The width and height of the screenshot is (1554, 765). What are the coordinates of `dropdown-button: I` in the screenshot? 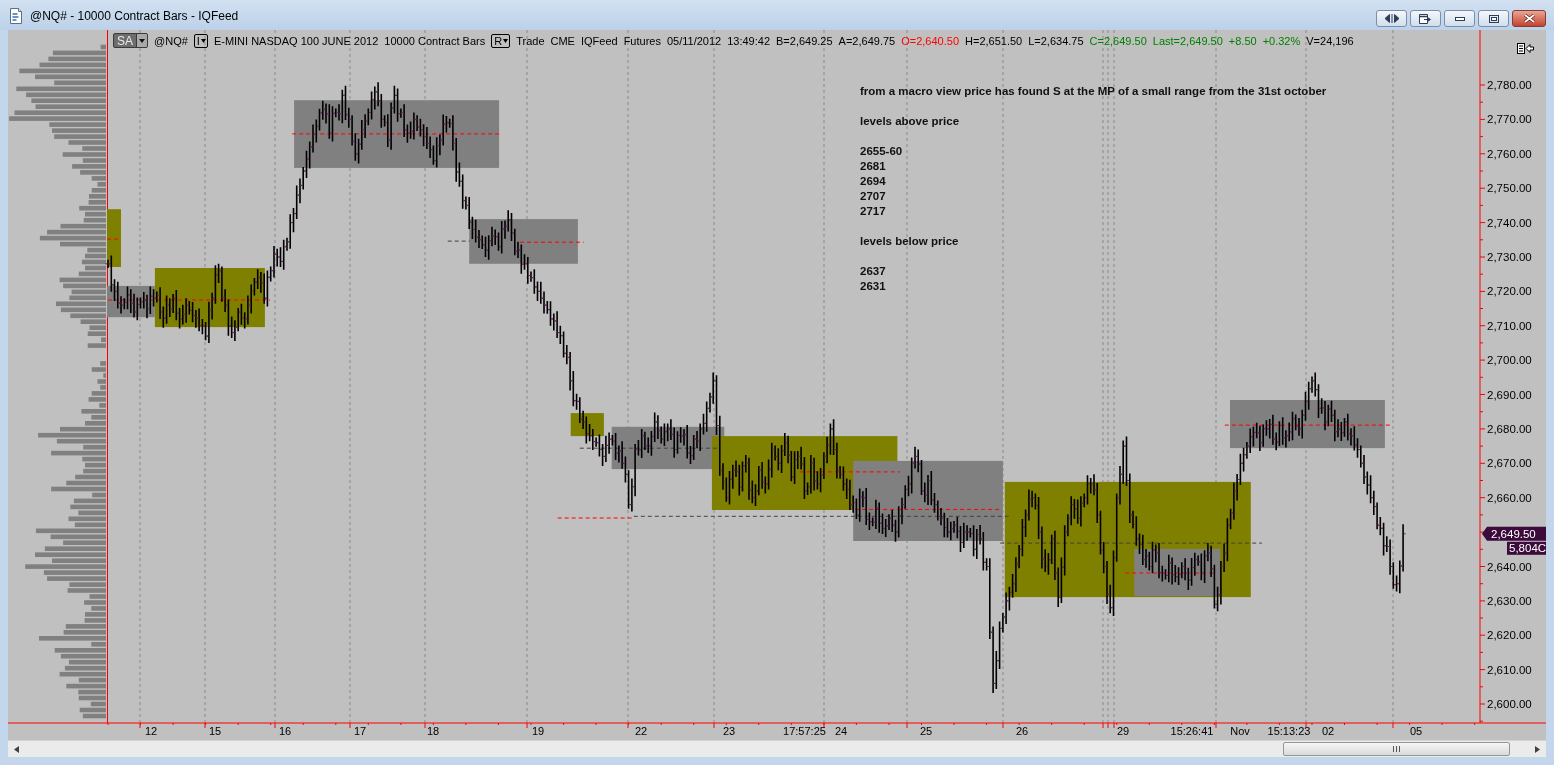 It's located at (200, 40).